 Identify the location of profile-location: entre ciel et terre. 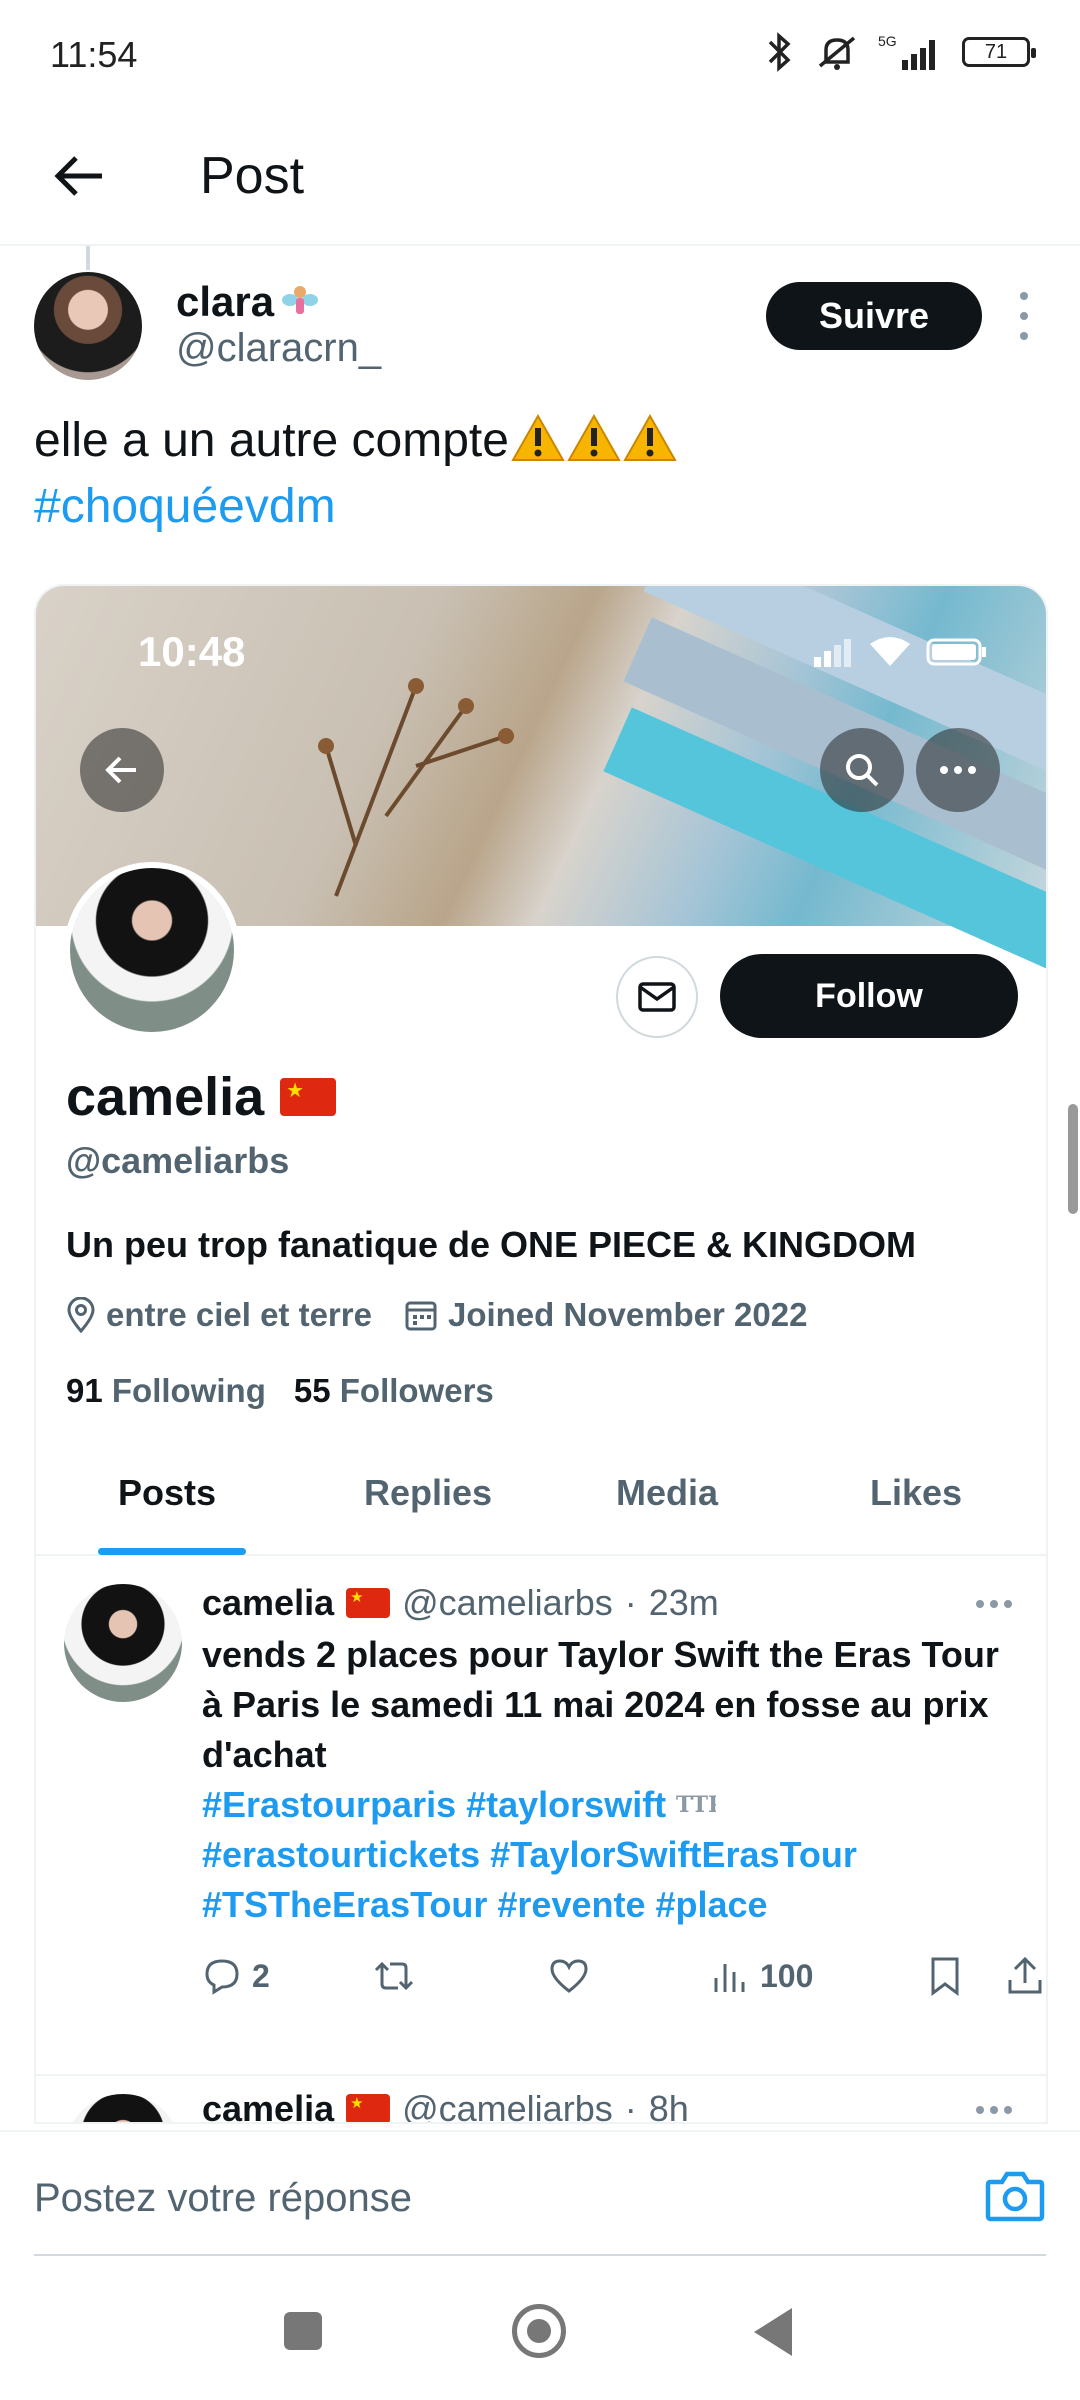
(239, 1314).